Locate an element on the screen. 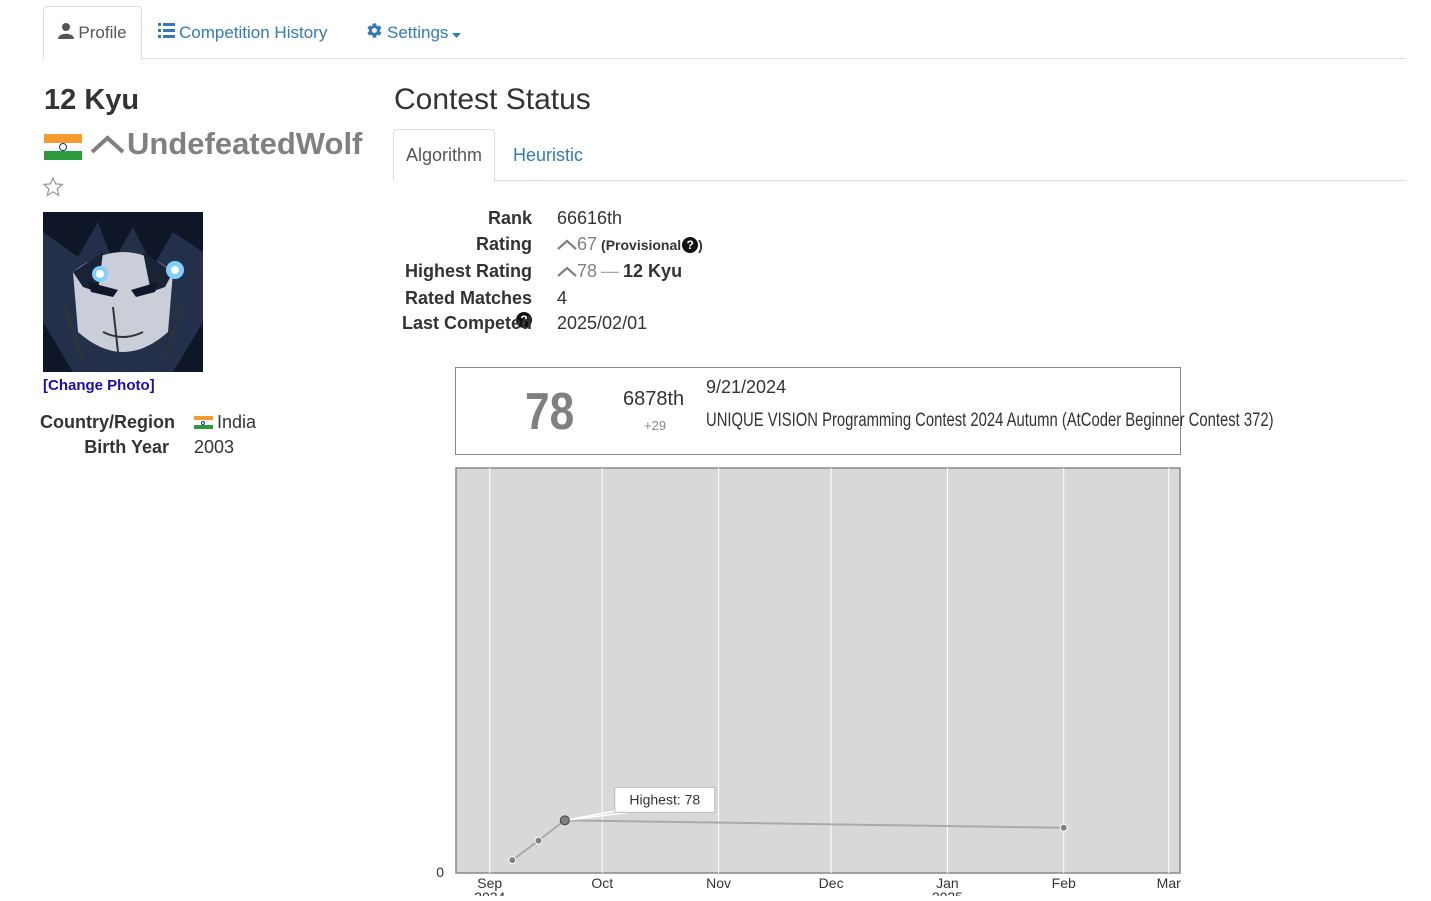  india-flag-icon is located at coordinates (63, 147).